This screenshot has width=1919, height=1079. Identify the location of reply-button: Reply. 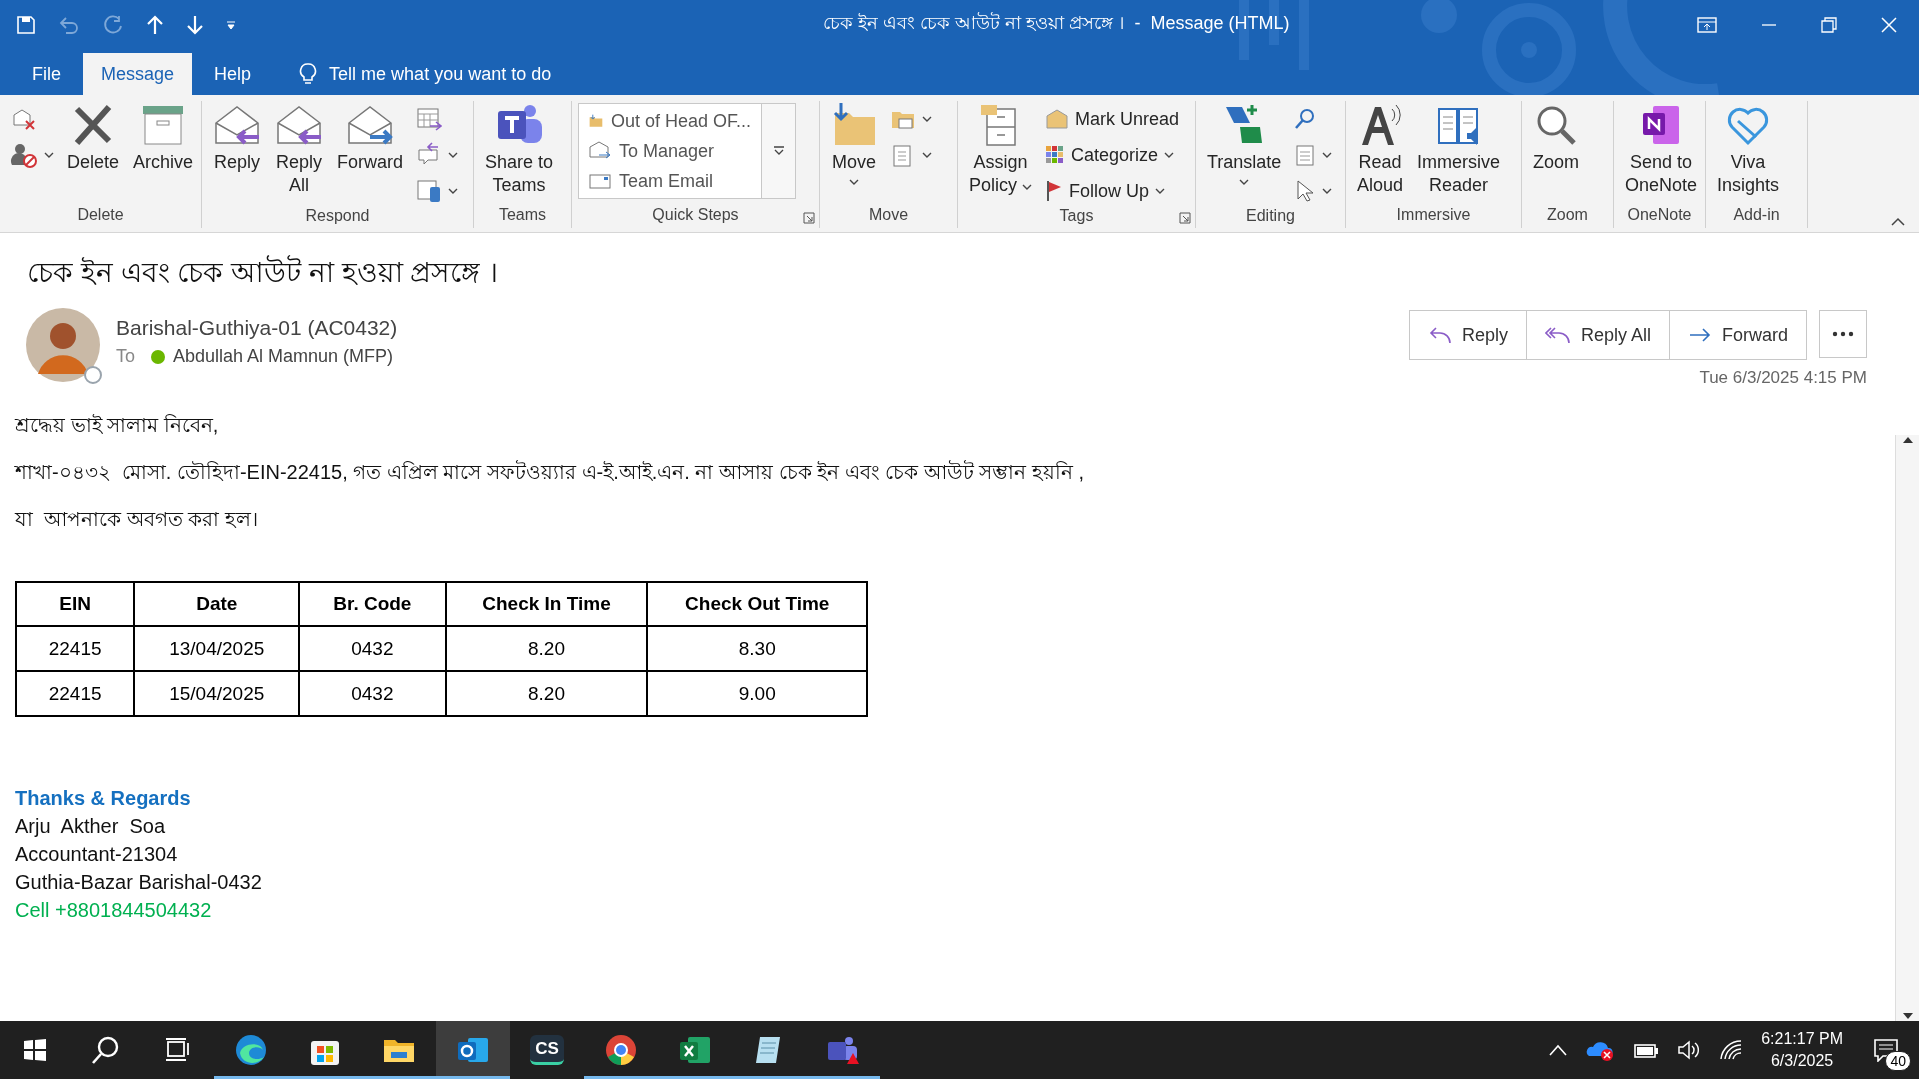
(237, 138).